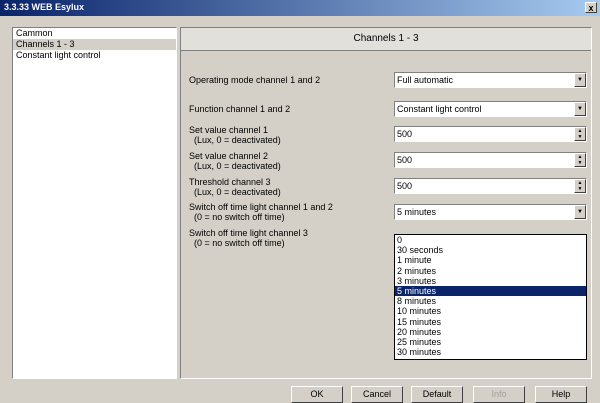 Image resolution: width=600 pixels, height=403 pixels. What do you see at coordinates (490, 301) in the screenshot?
I see `dropdown-option: 8 minutes` at bounding box center [490, 301].